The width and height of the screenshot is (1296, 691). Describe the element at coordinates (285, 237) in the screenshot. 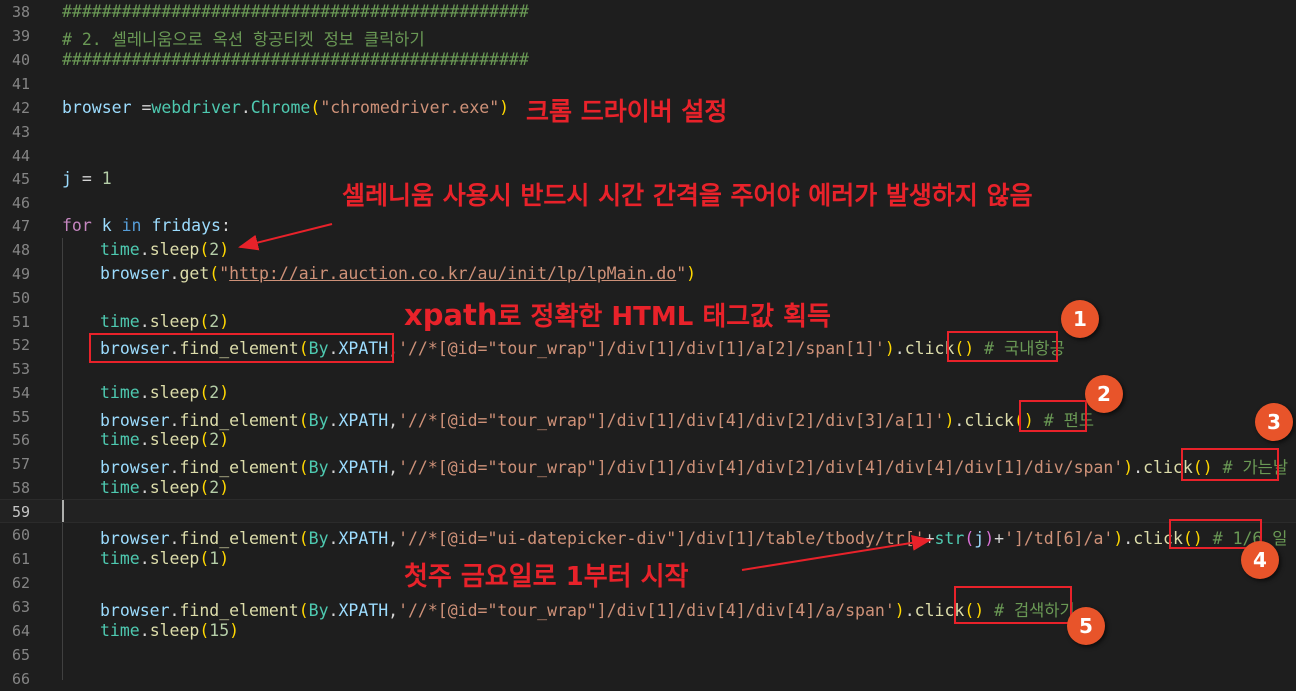

I see `arrow-to-sleep` at that location.